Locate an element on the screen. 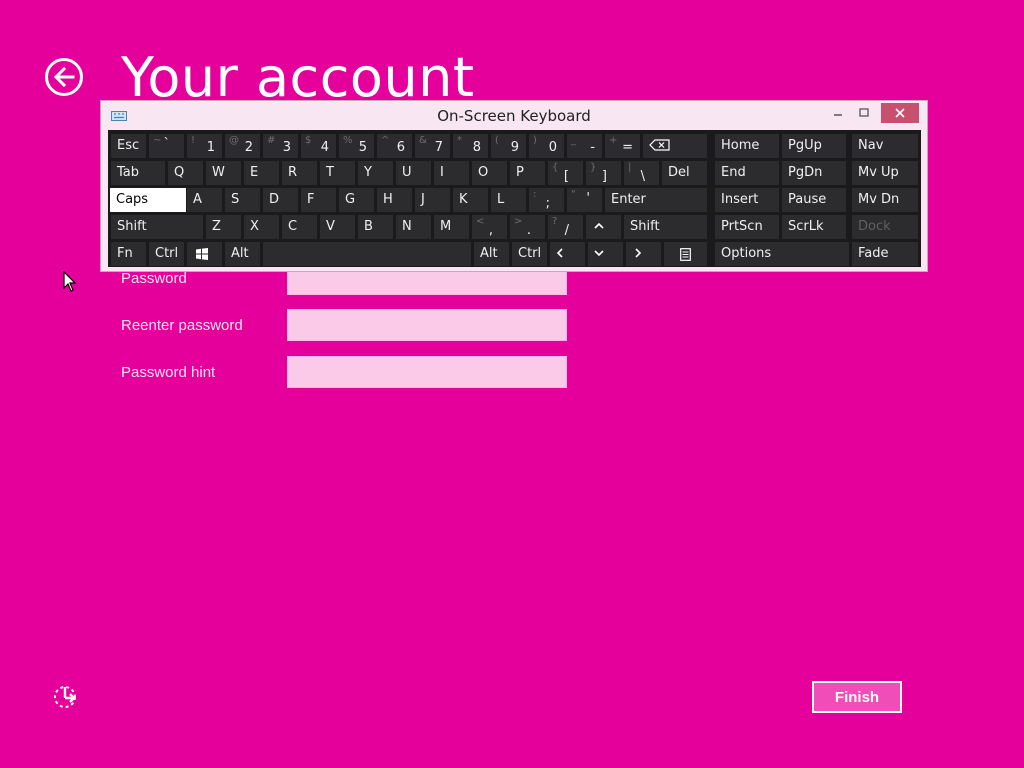  key-space is located at coordinates (367, 254).